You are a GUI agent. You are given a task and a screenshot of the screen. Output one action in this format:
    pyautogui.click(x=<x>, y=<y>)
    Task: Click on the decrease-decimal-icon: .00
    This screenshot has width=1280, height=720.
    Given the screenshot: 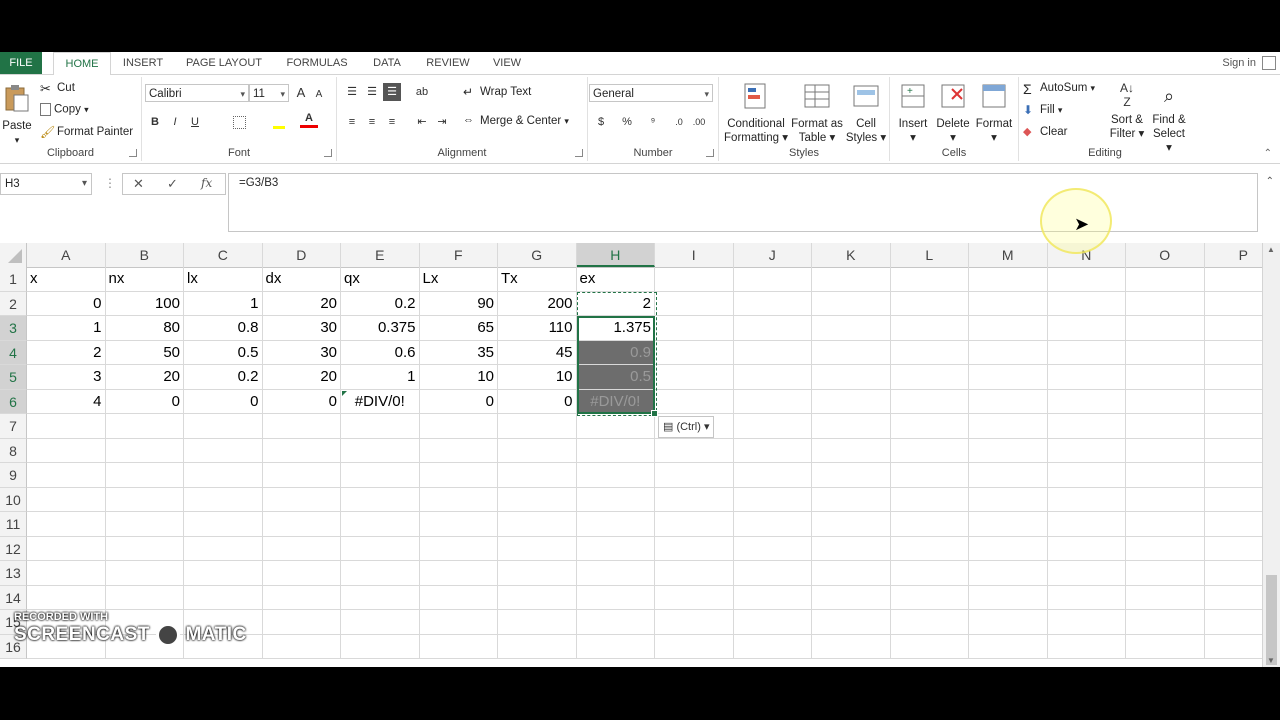 What is the action you would take?
    pyautogui.click(x=699, y=122)
    